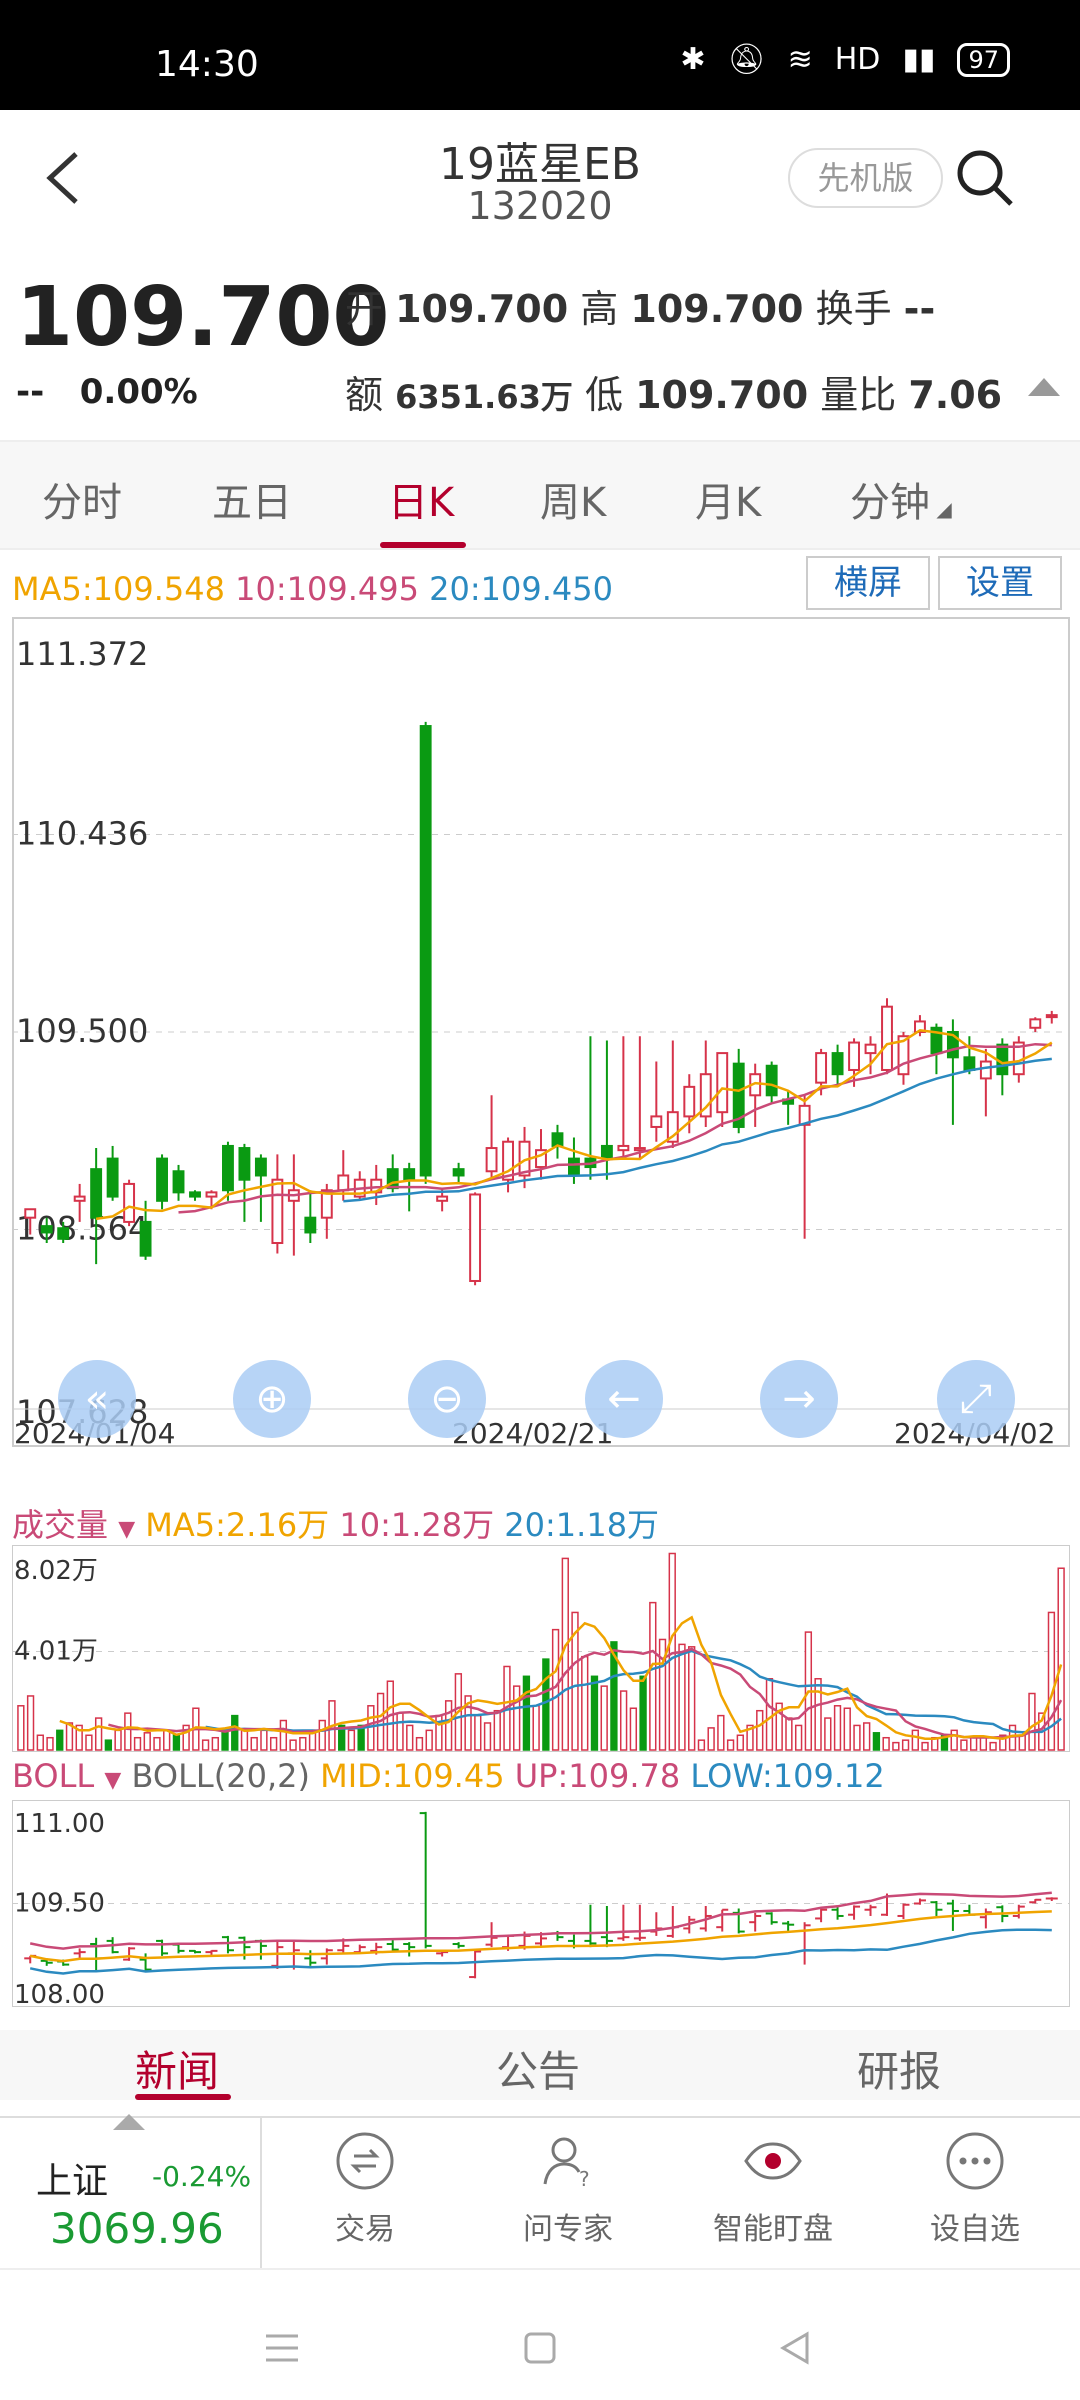  I want to click on trade-button: 交易, so click(365, 2189).